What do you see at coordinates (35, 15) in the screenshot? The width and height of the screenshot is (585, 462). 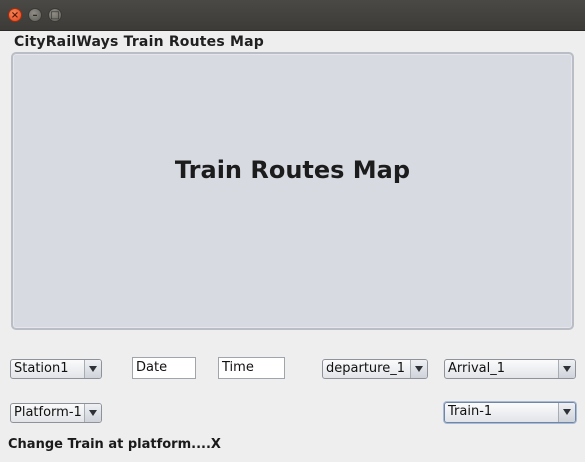 I see `minimize-window-button: –` at bounding box center [35, 15].